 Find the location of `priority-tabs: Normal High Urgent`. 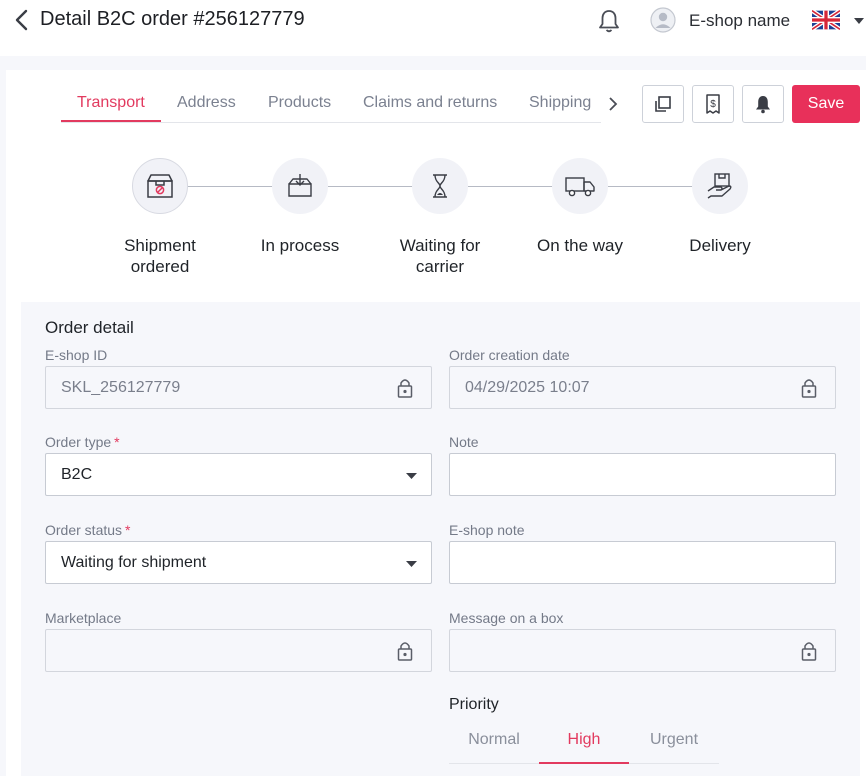

priority-tabs: Normal High Urgent is located at coordinates (584, 742).